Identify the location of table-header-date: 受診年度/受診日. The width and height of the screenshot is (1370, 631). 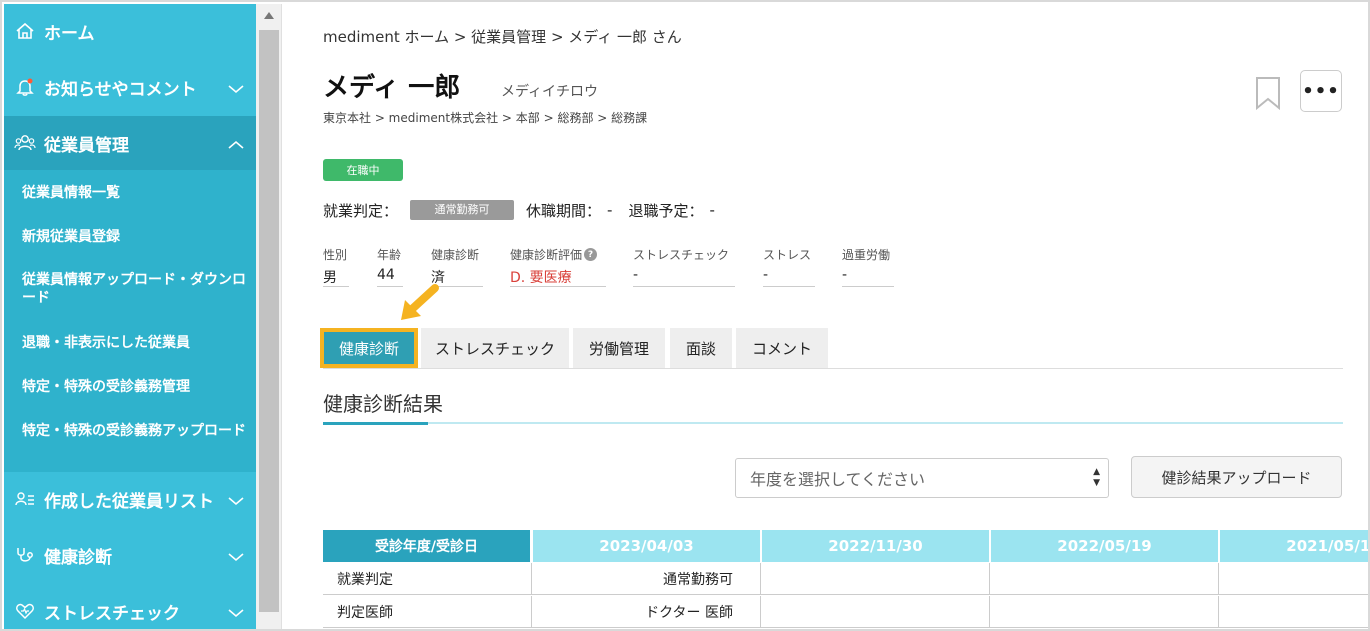
(426, 546).